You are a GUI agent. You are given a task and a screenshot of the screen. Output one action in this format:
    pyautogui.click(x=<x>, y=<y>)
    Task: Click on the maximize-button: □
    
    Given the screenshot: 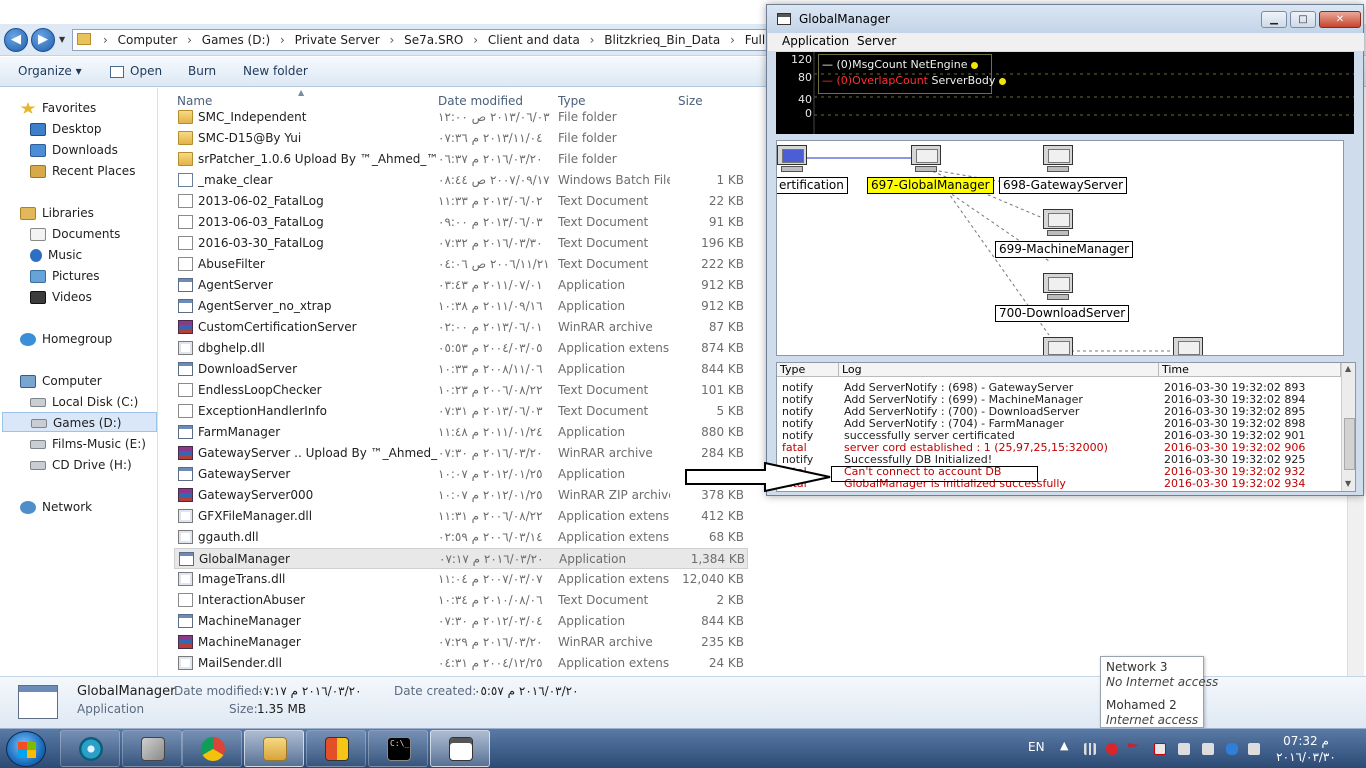 What is the action you would take?
    pyautogui.click(x=1303, y=19)
    